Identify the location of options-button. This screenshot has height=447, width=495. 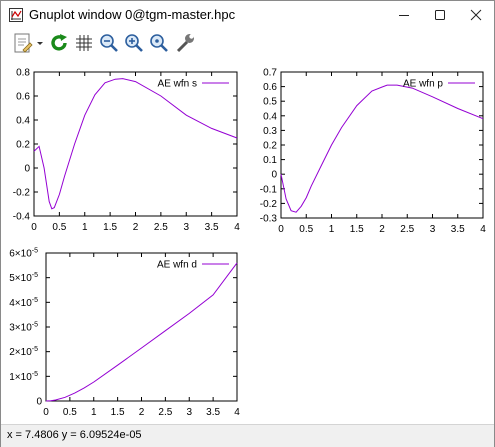
(185, 43).